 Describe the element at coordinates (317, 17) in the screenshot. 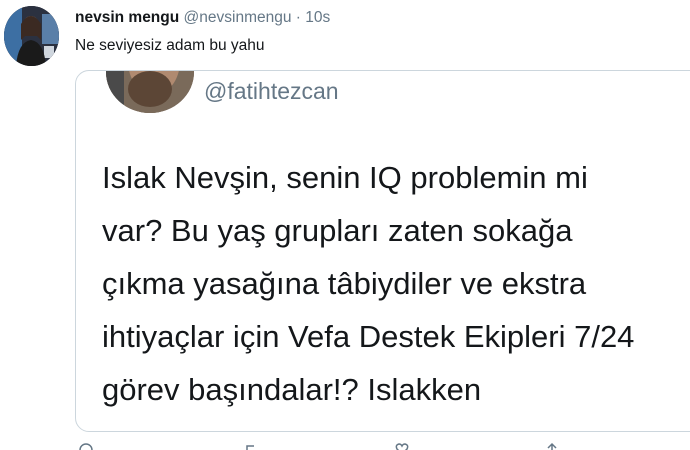

I see `timestamp: 10s` at that location.